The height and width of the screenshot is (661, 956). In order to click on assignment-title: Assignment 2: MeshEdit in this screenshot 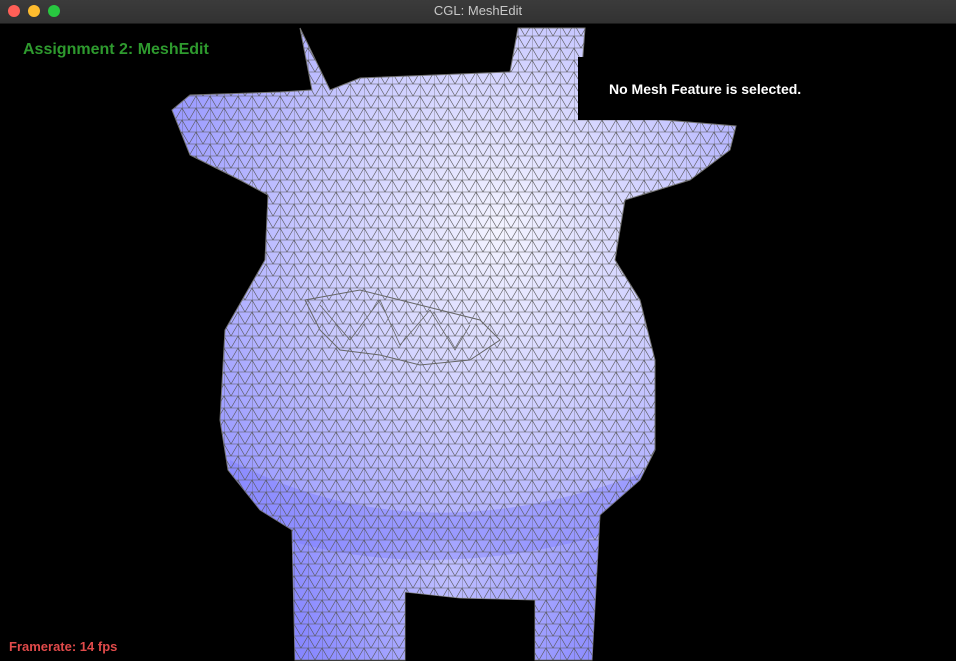, I will do `click(116, 49)`.